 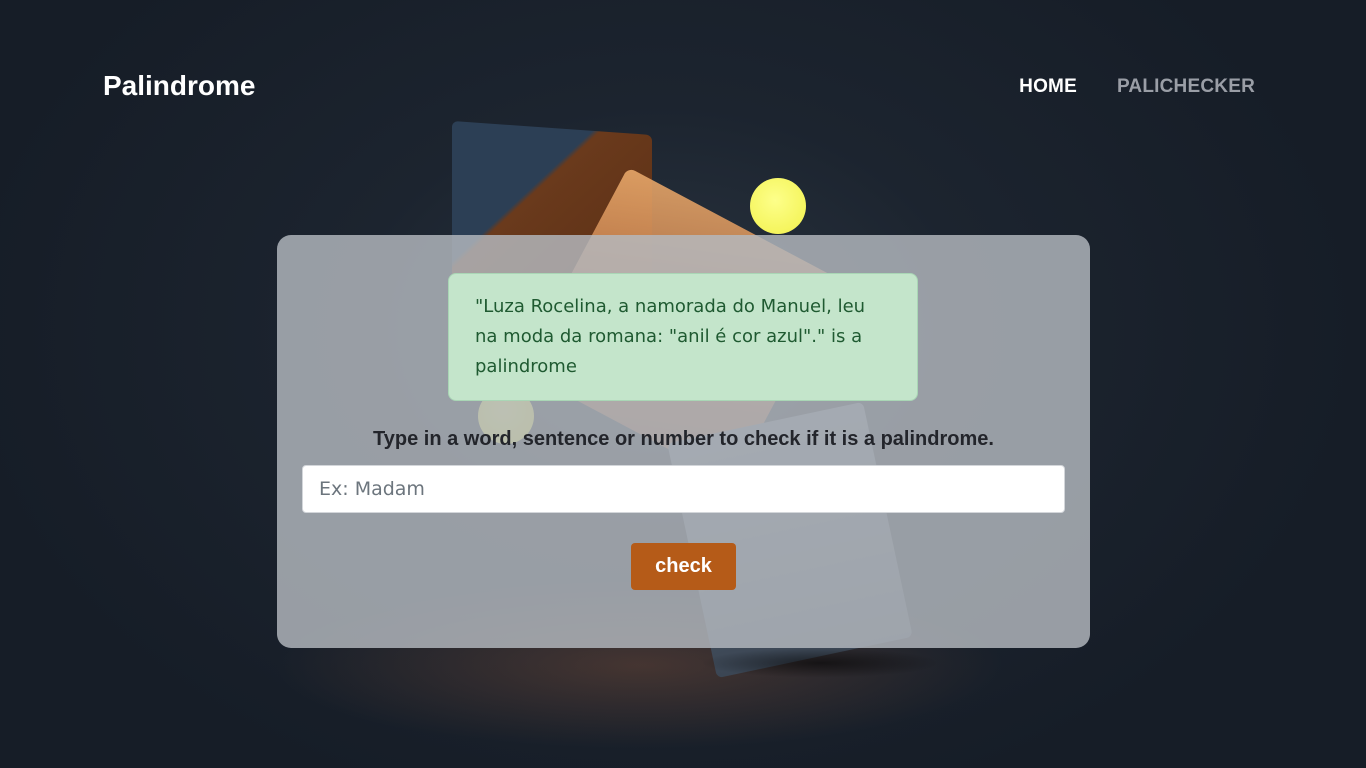 What do you see at coordinates (820, 663) in the screenshot?
I see `background-shadow` at bounding box center [820, 663].